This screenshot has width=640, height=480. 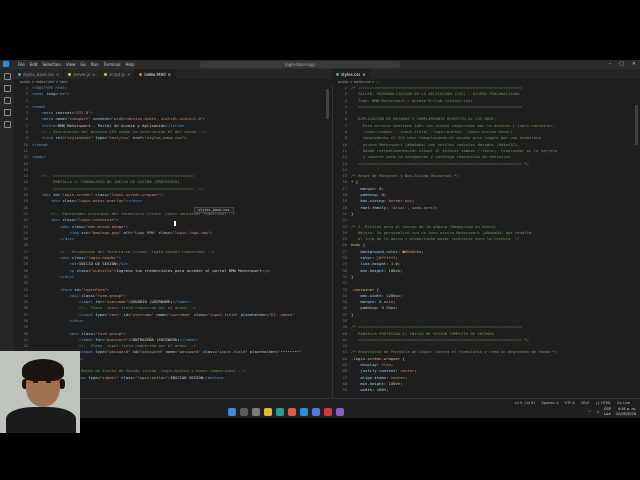 I want to click on start-taskbar-icon, so click(x=232, y=412).